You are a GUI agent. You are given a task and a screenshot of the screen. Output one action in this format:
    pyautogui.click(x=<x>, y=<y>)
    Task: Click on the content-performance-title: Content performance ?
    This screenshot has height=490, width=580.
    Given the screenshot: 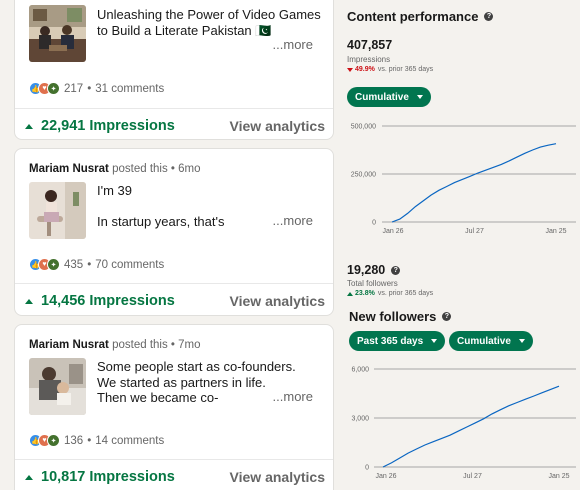 What is the action you would take?
    pyautogui.click(x=420, y=16)
    